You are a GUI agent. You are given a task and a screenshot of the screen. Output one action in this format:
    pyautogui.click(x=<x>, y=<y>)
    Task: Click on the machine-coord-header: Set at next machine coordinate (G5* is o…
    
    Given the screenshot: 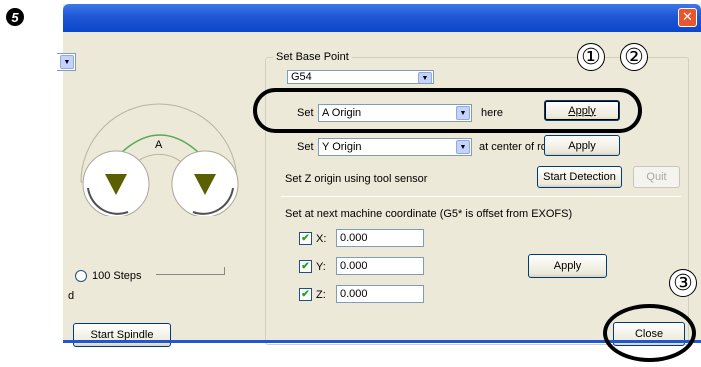 What is the action you would take?
    pyautogui.click(x=429, y=214)
    